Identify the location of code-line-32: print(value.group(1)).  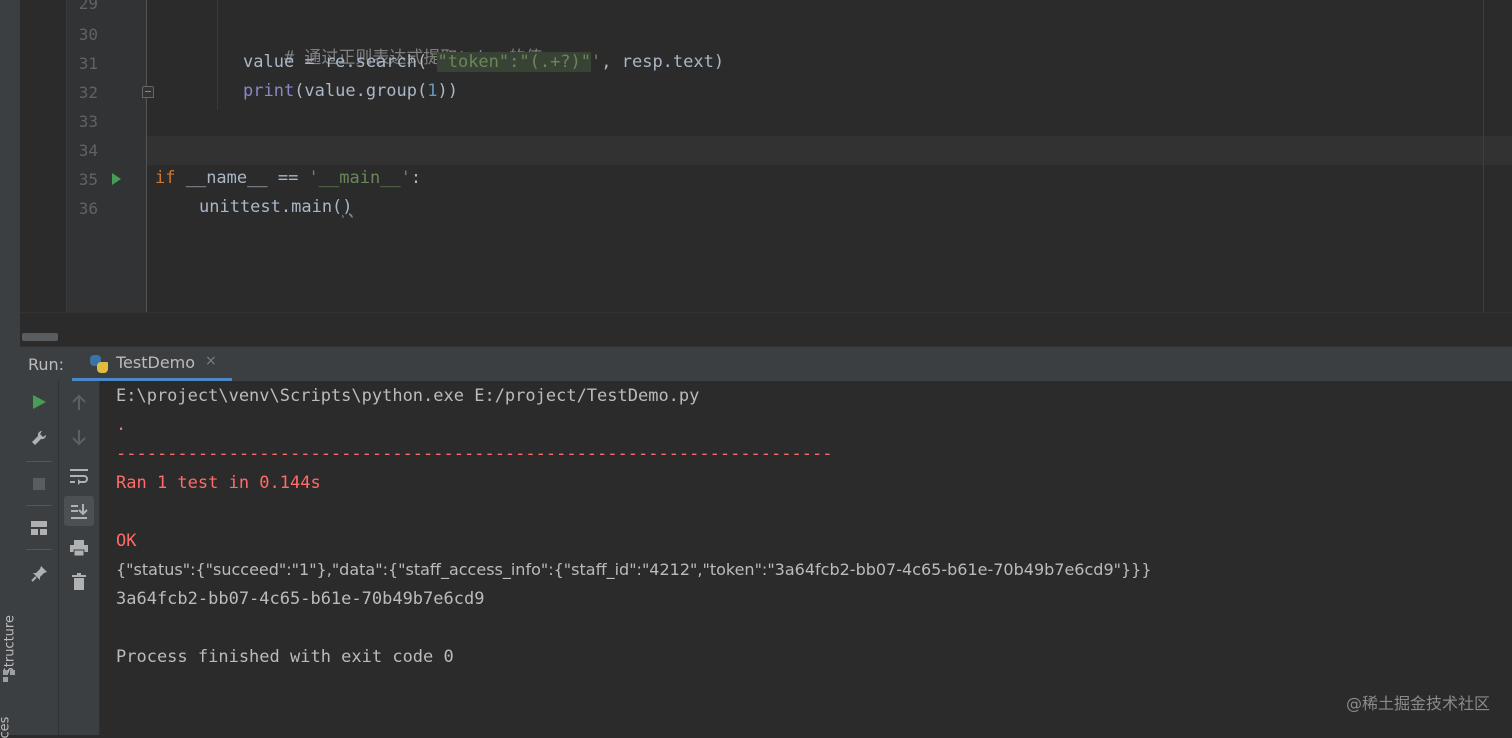
(350, 91).